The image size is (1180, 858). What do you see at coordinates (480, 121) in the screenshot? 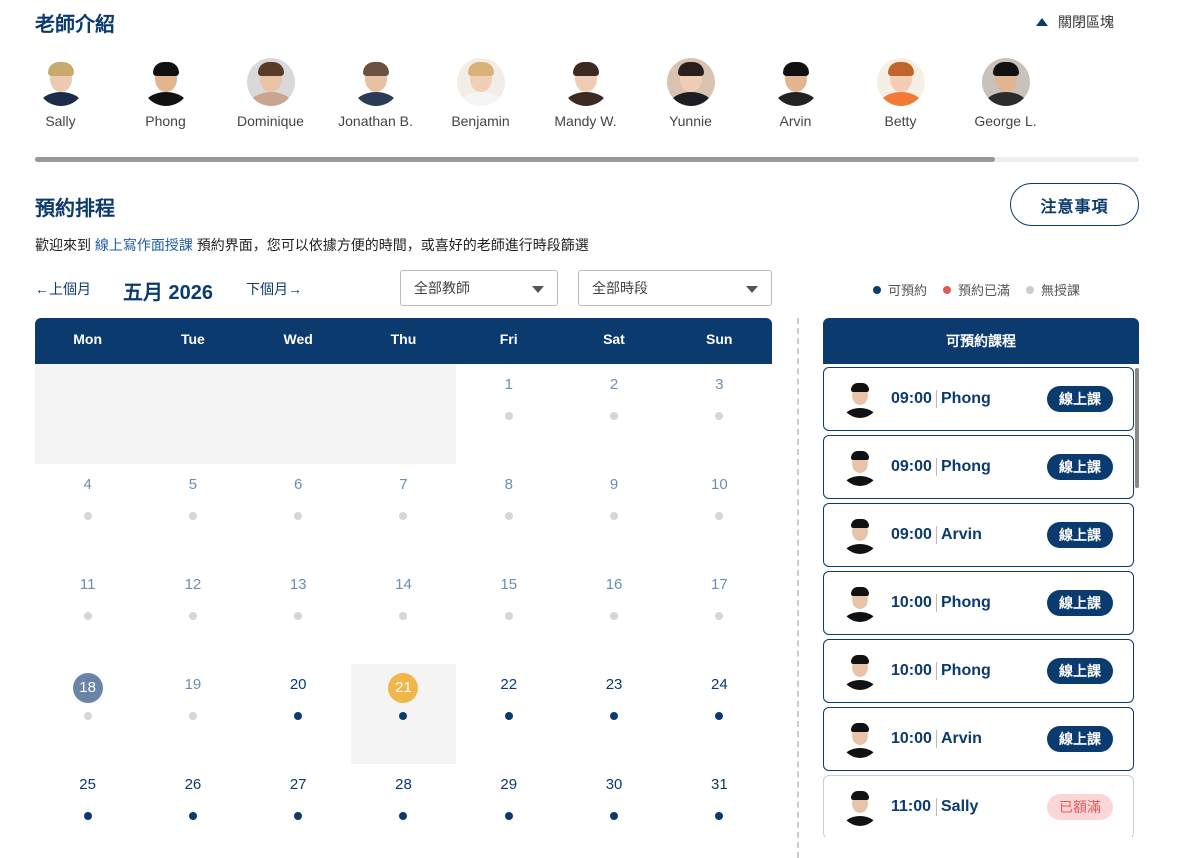
I see `teacher-name: Benjamin` at bounding box center [480, 121].